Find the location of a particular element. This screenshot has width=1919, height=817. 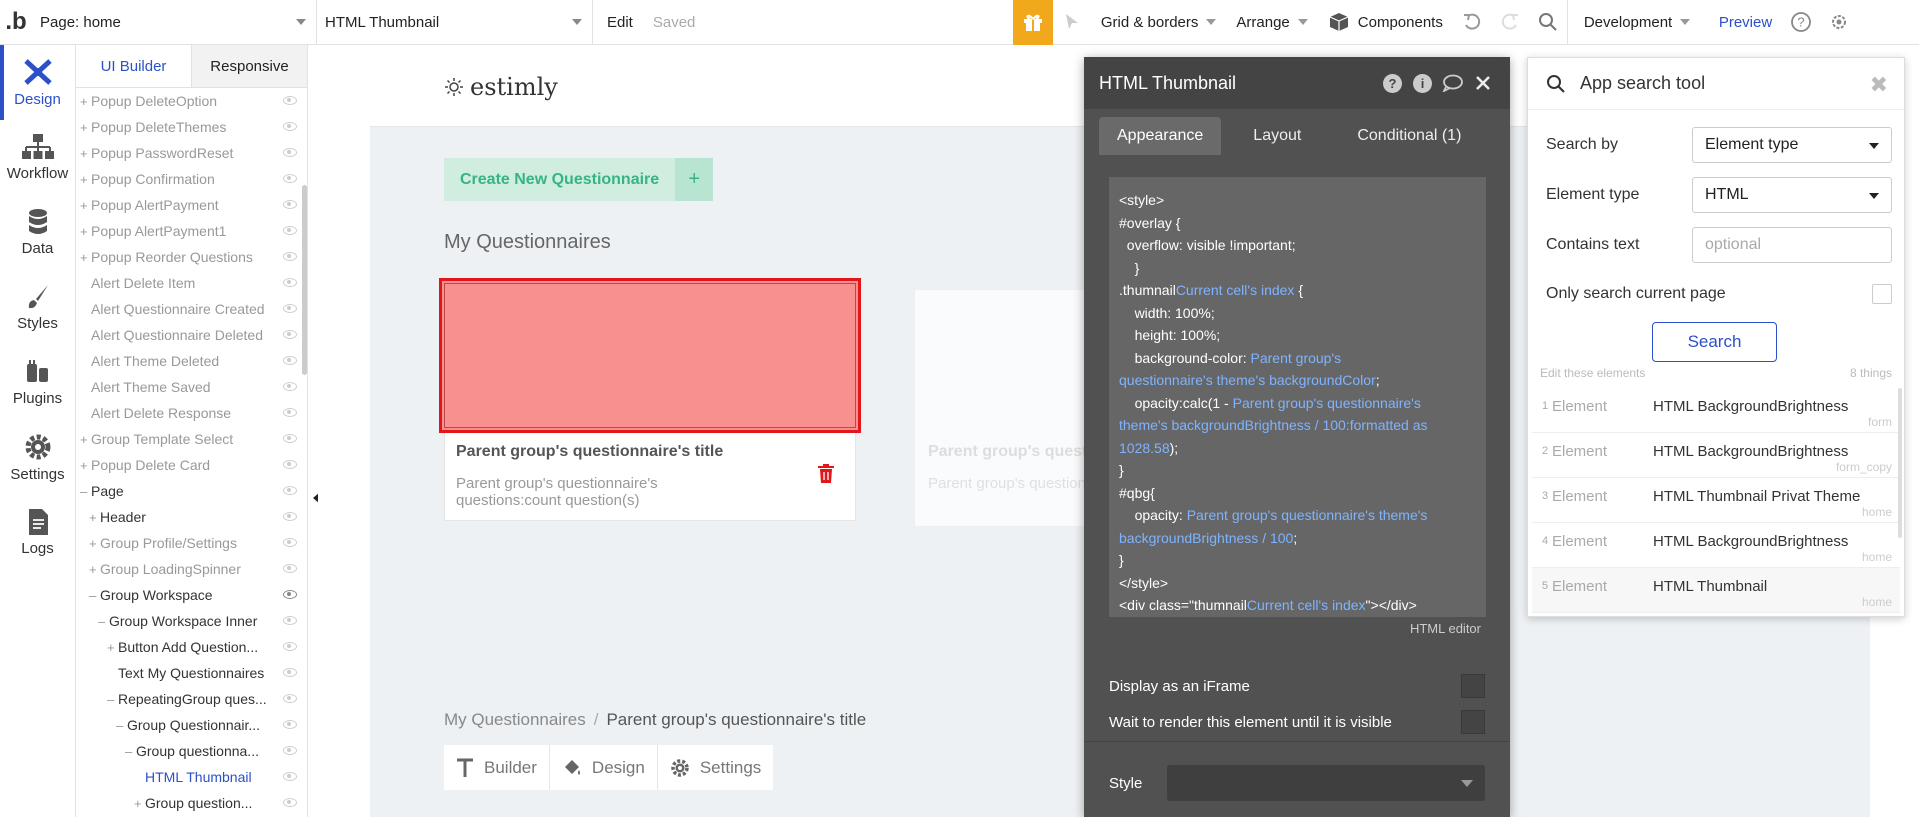

tree-item: Alert Questionnaire Deleted is located at coordinates (191, 335).